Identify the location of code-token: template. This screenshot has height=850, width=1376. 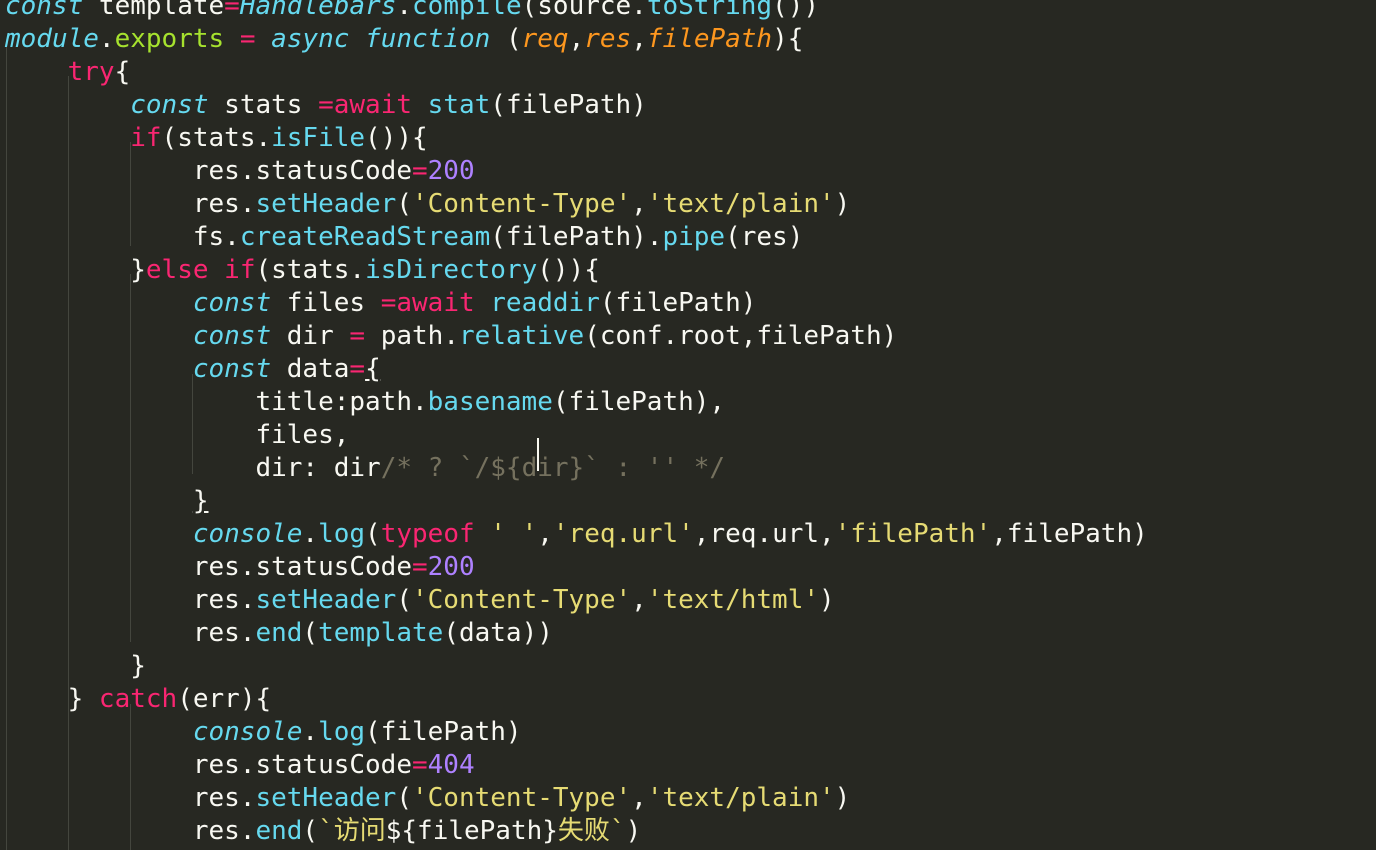
(154, 10).